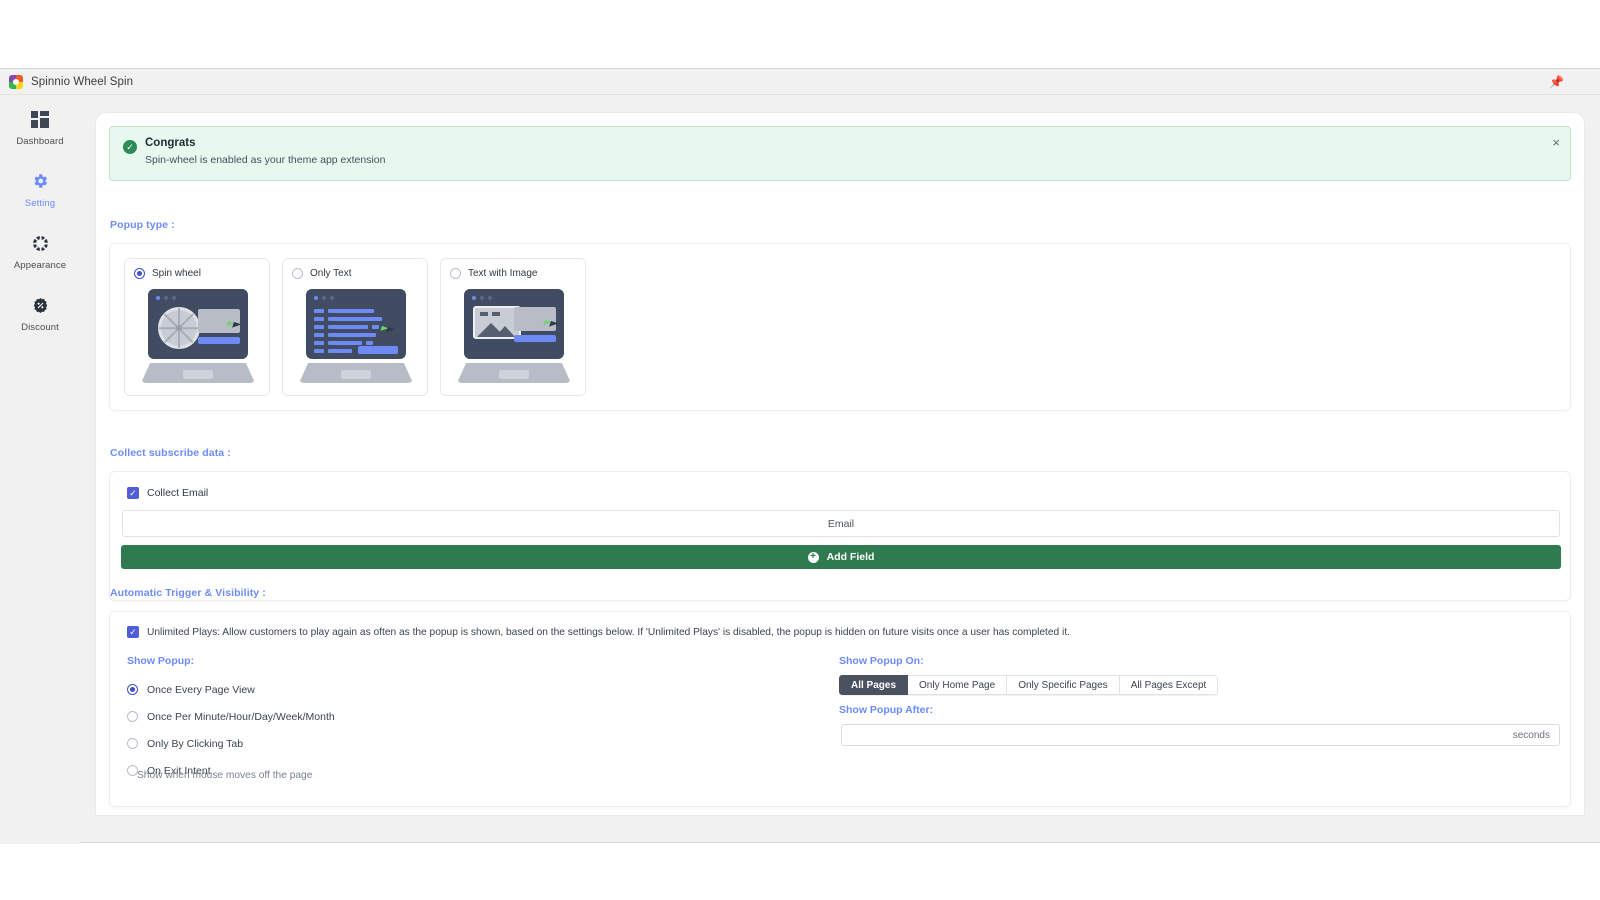  I want to click on sidebar-item-appearance: Appearance, so click(40, 250).